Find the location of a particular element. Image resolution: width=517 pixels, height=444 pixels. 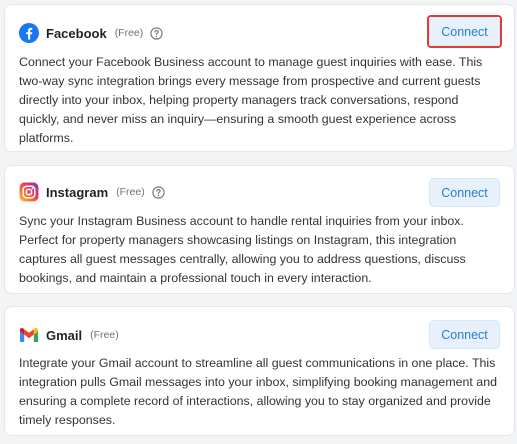

connect-button-facebook: Connect is located at coordinates (464, 31).